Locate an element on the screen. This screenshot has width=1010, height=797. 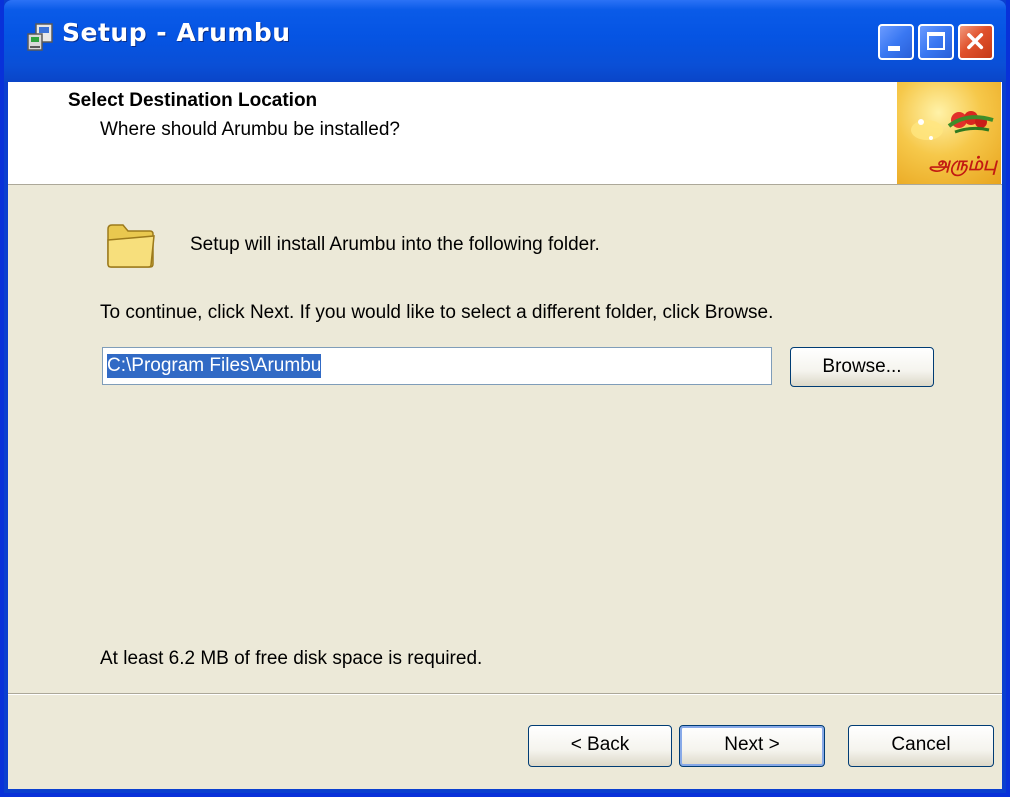
footer-separator is located at coordinates (505, 694).